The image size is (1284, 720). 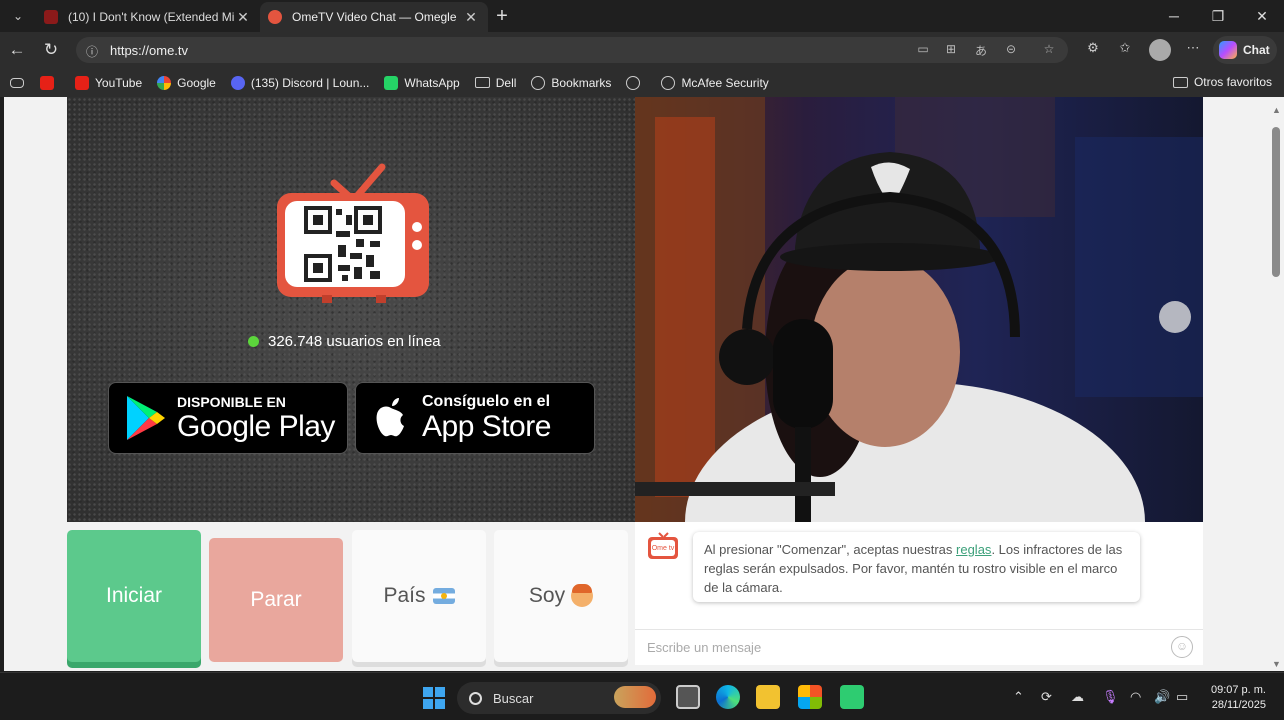 I want to click on windows-start-icon, so click(x=434, y=698).